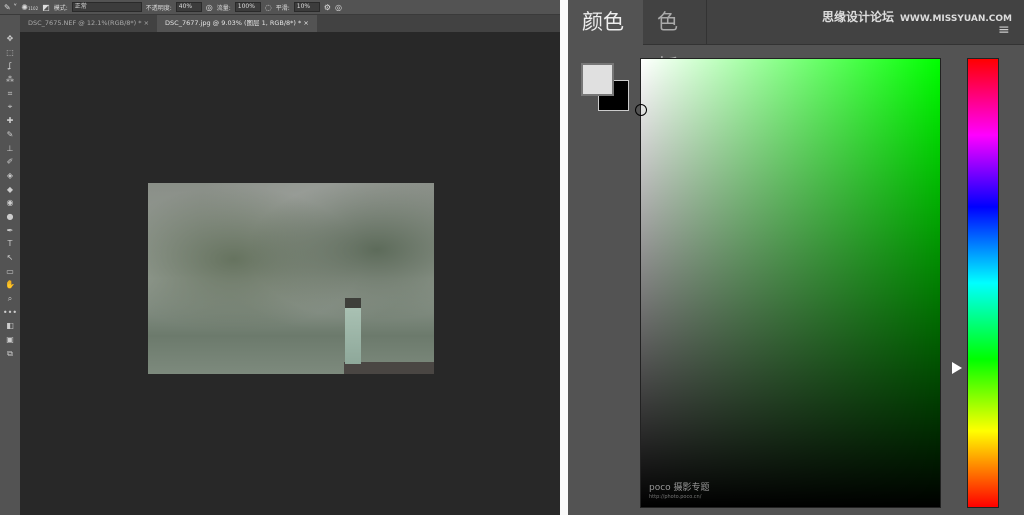 The image size is (1024, 515). I want to click on gear-icon: ⚙, so click(327, 7).